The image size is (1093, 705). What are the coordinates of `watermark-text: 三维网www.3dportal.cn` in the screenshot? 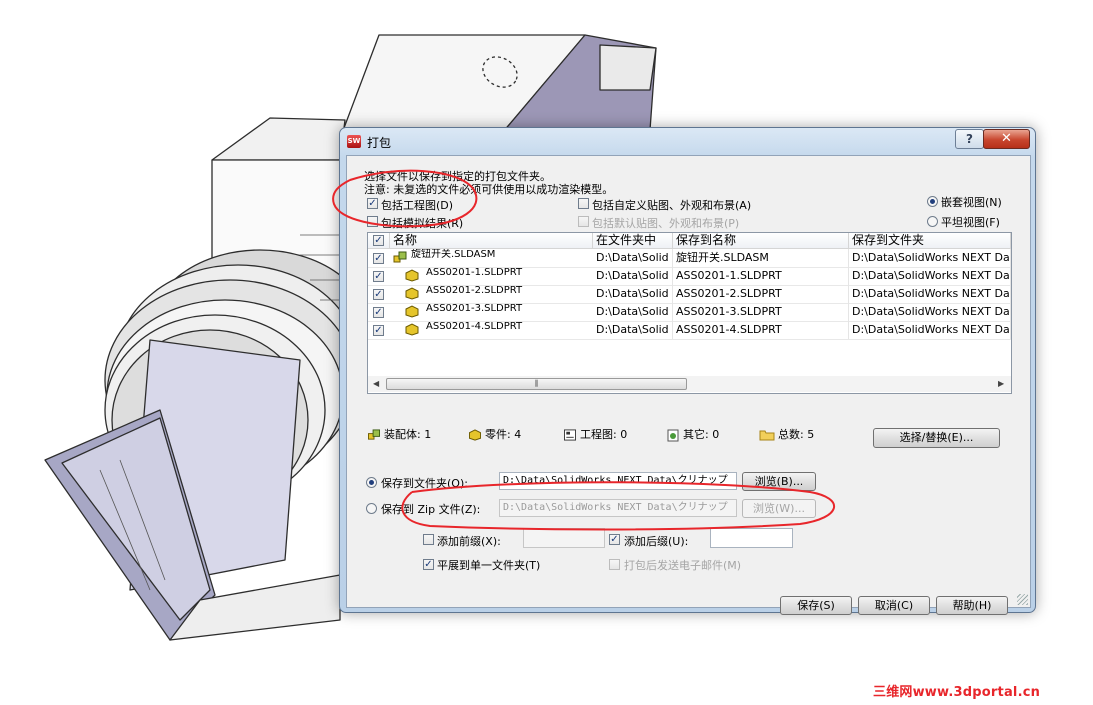 It's located at (957, 692).